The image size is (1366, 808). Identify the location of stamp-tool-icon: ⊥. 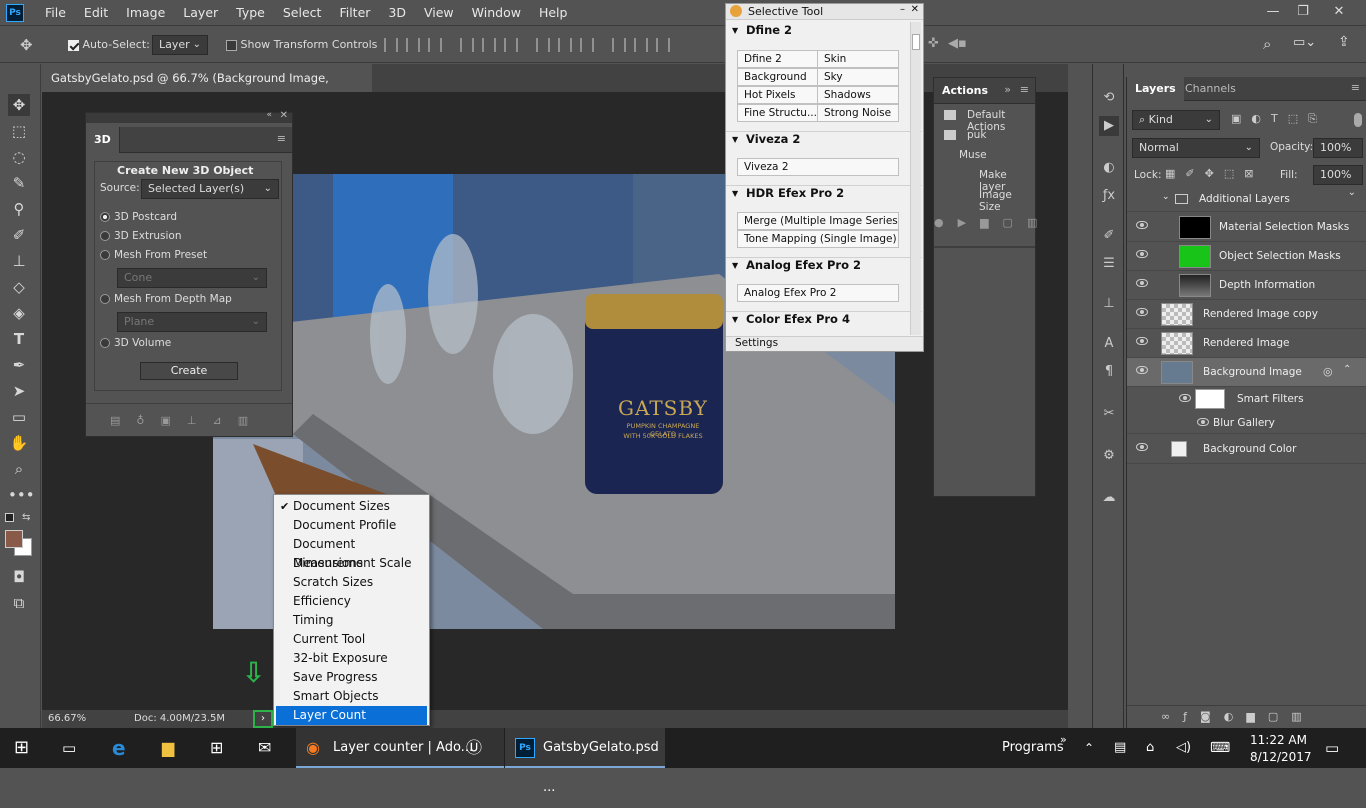
(19, 261).